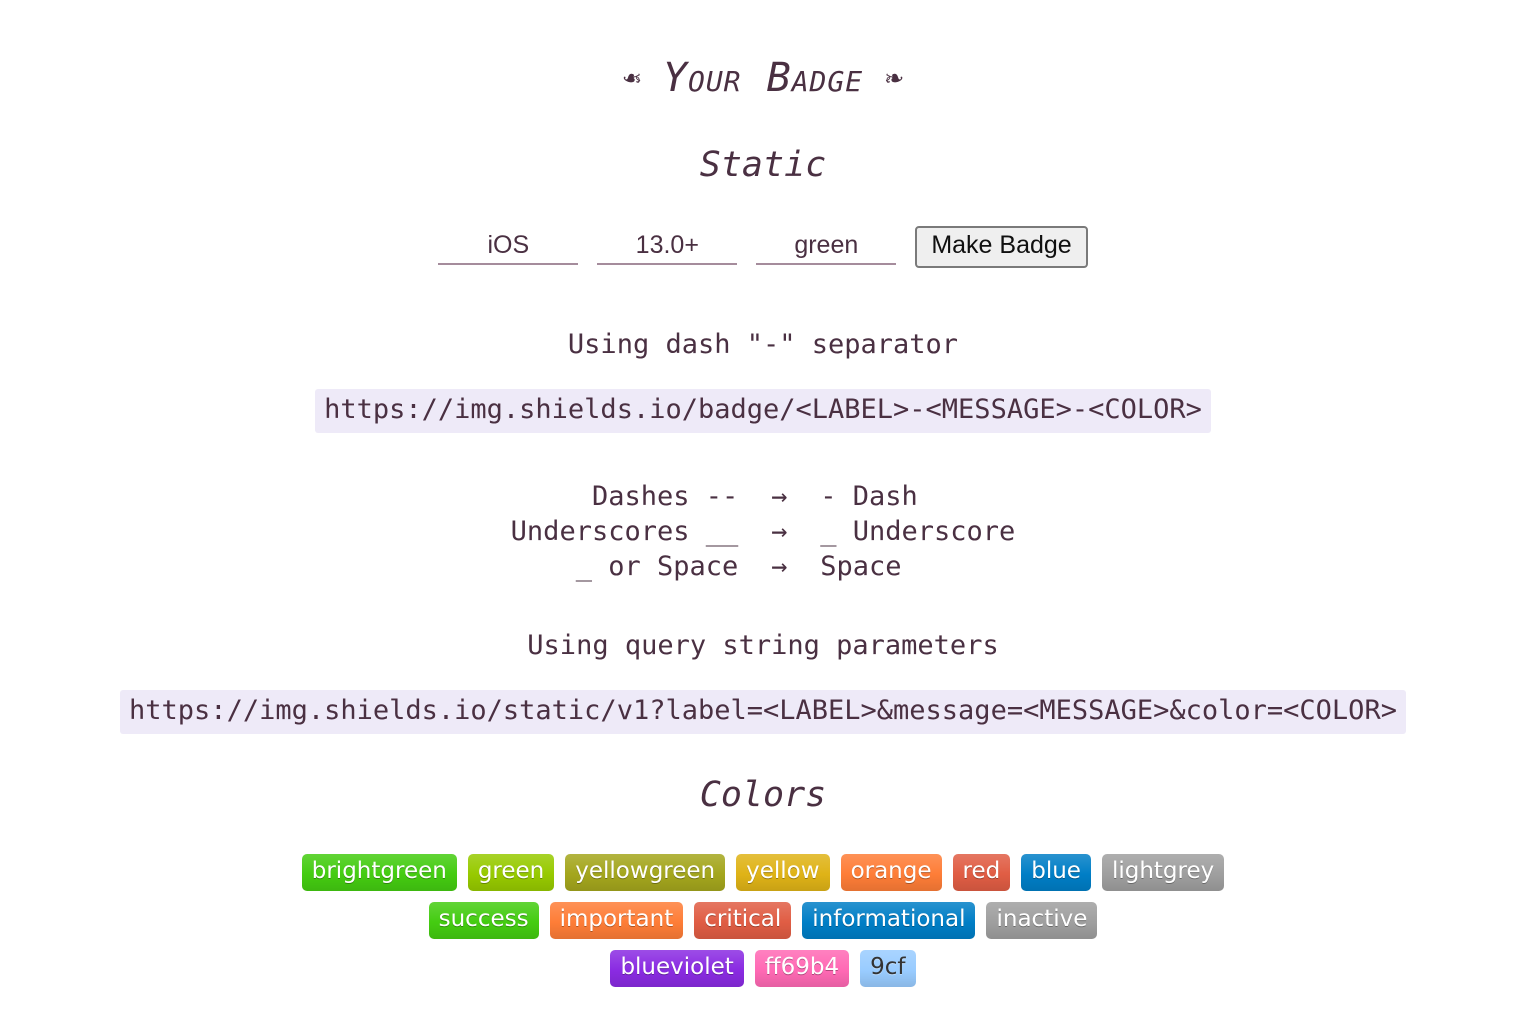 The width and height of the screenshot is (1526, 1034). I want to click on escape-output: Space, so click(861, 566).